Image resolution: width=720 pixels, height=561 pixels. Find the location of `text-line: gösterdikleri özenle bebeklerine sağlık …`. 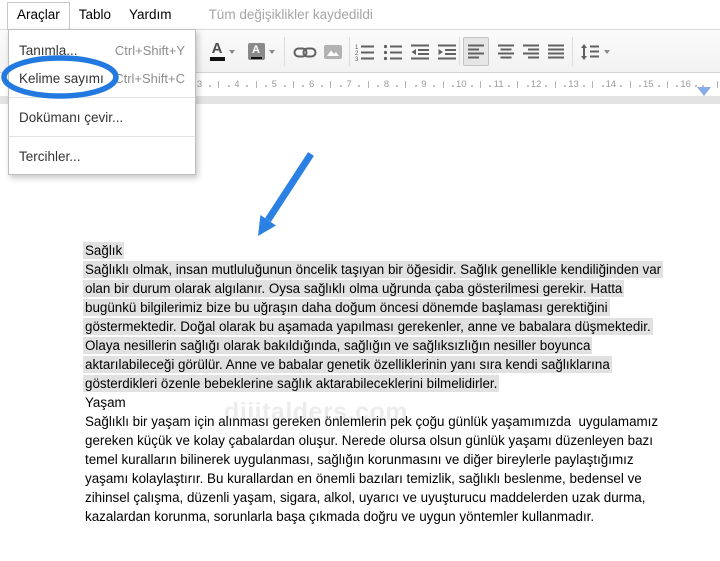

text-line: gösterdikleri özenle bebeklerine sağlık … is located at coordinates (372, 383).